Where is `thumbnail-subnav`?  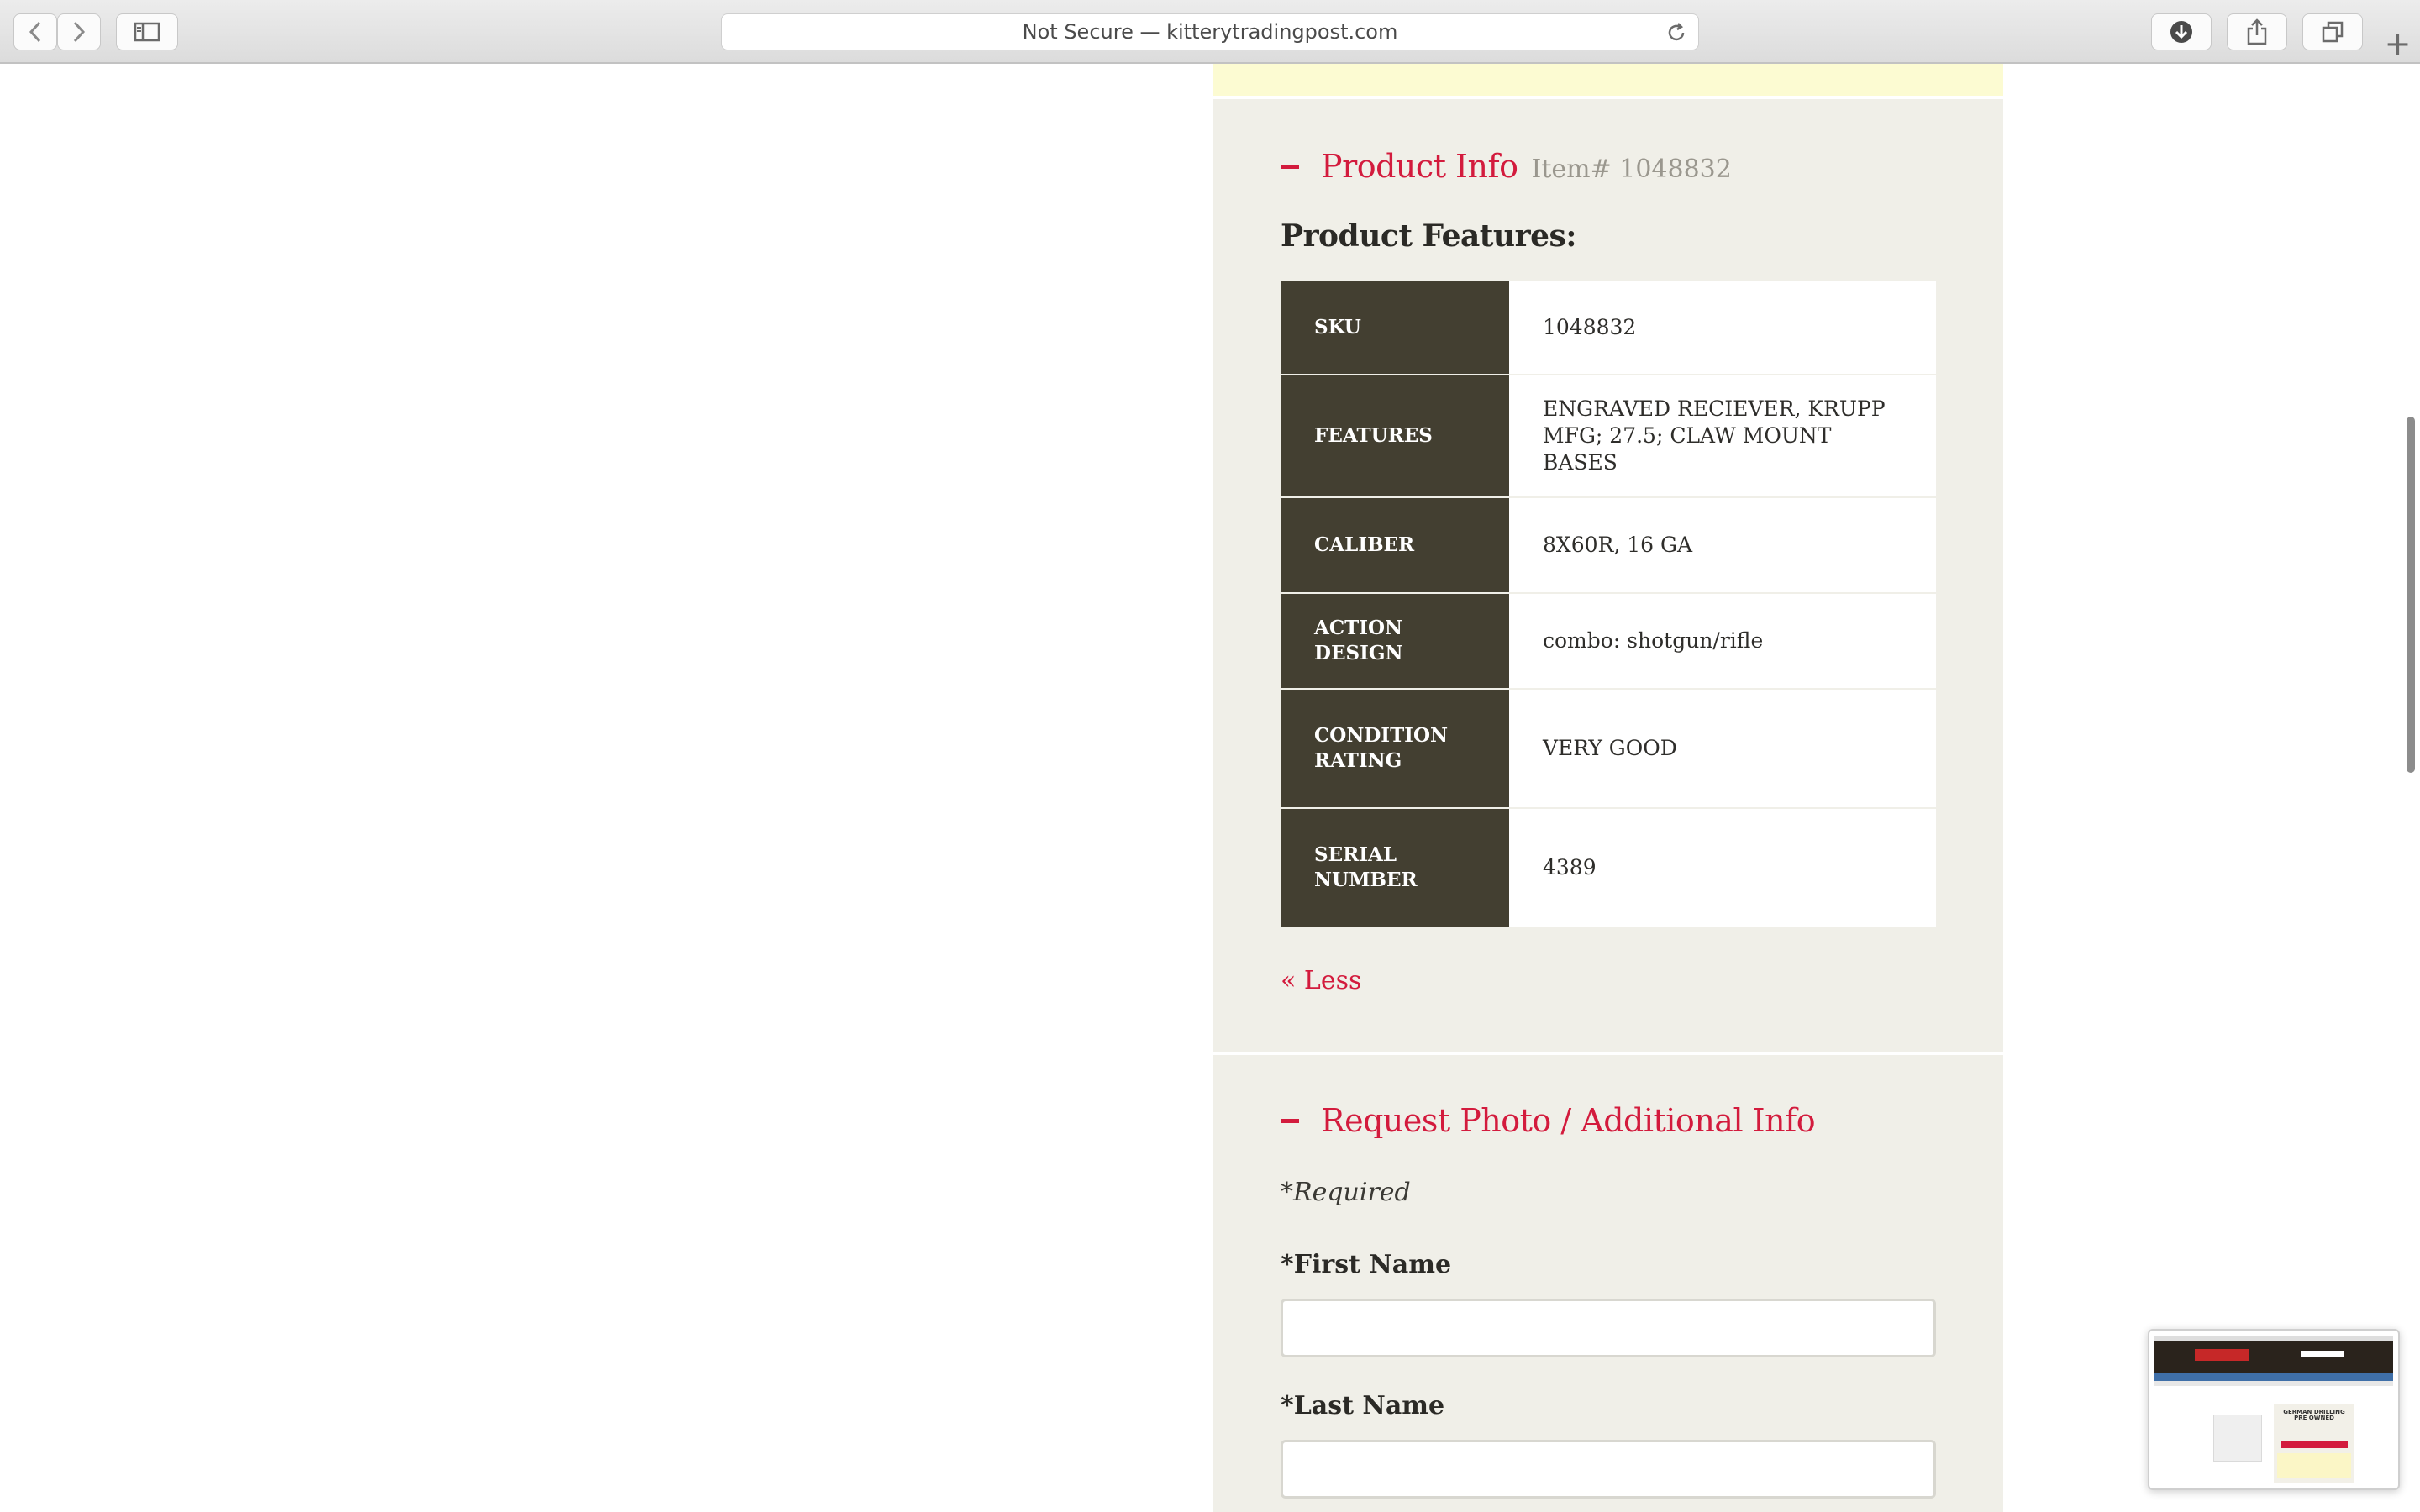
thumbnail-subnav is located at coordinates (2273, 1383).